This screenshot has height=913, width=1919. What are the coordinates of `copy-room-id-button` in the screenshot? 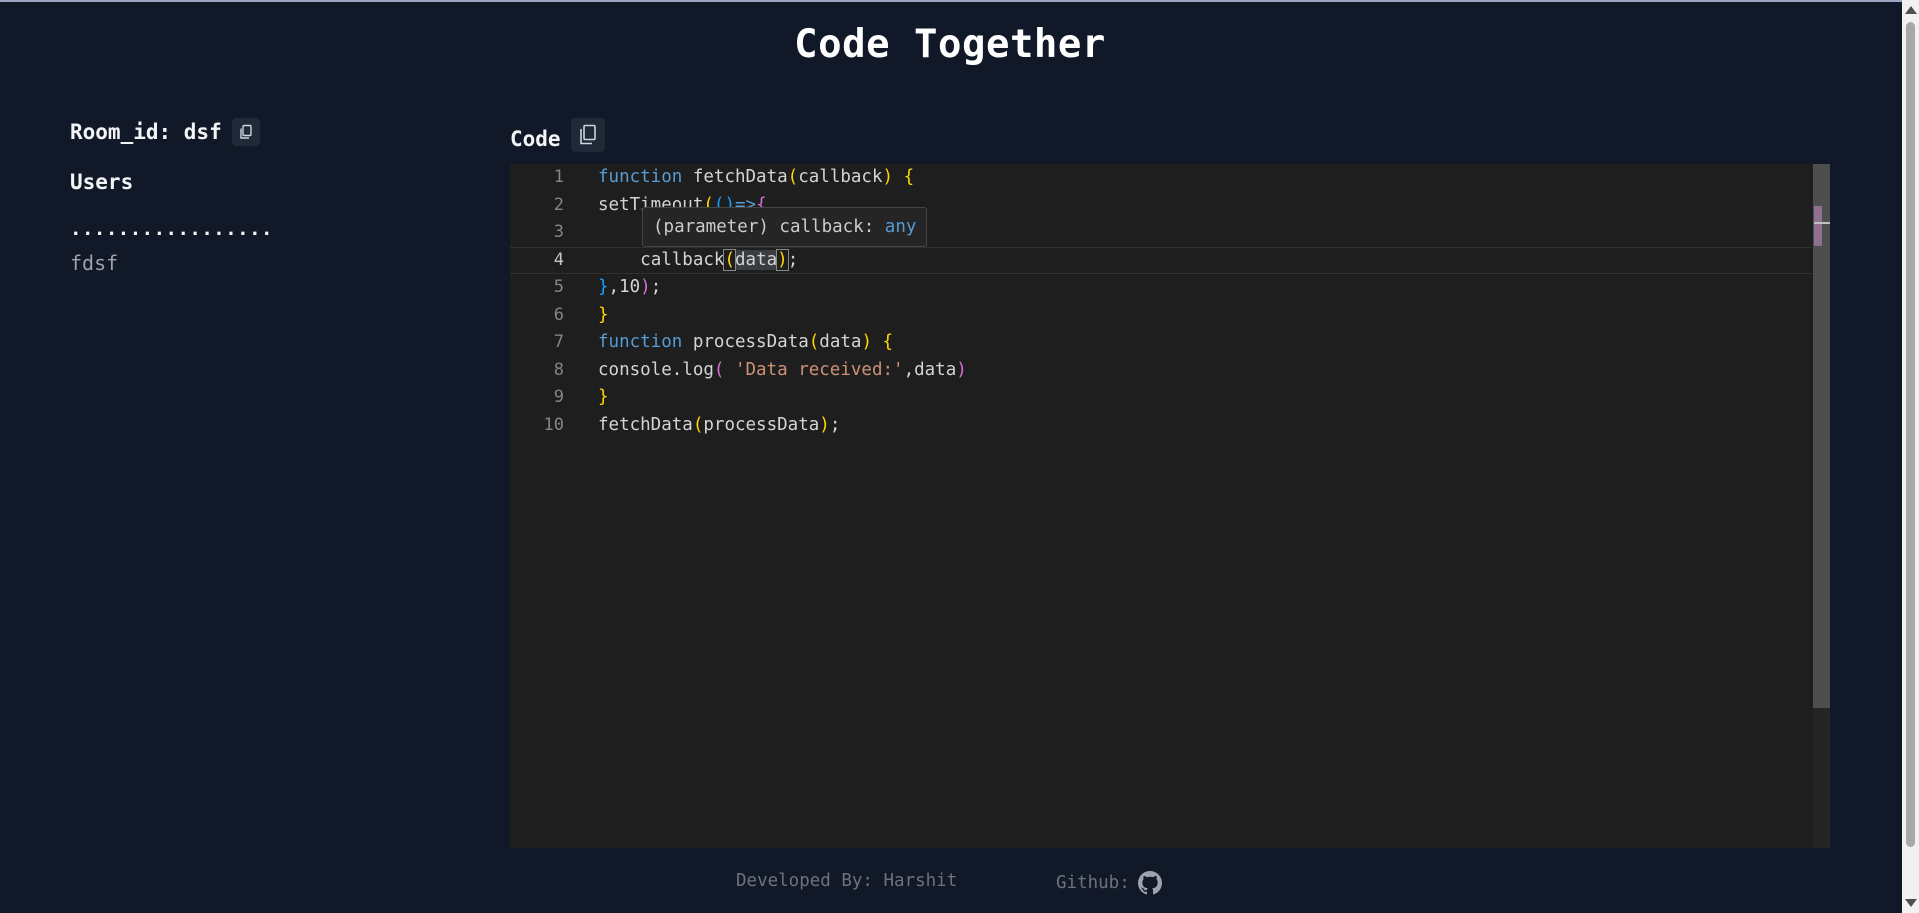 It's located at (245, 132).